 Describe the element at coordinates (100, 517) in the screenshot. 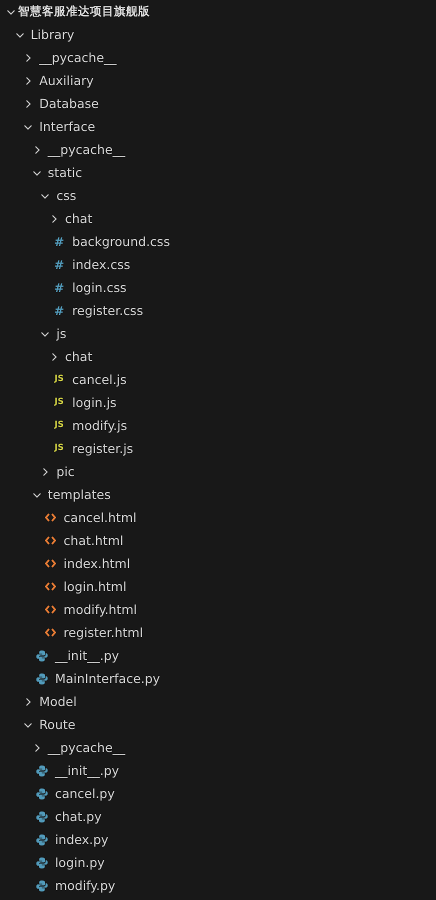

I see `file-name: cancel.html` at that location.